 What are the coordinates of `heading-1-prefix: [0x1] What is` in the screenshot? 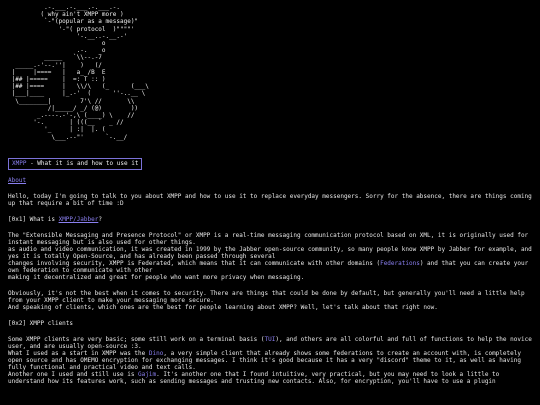 It's located at (33, 219).